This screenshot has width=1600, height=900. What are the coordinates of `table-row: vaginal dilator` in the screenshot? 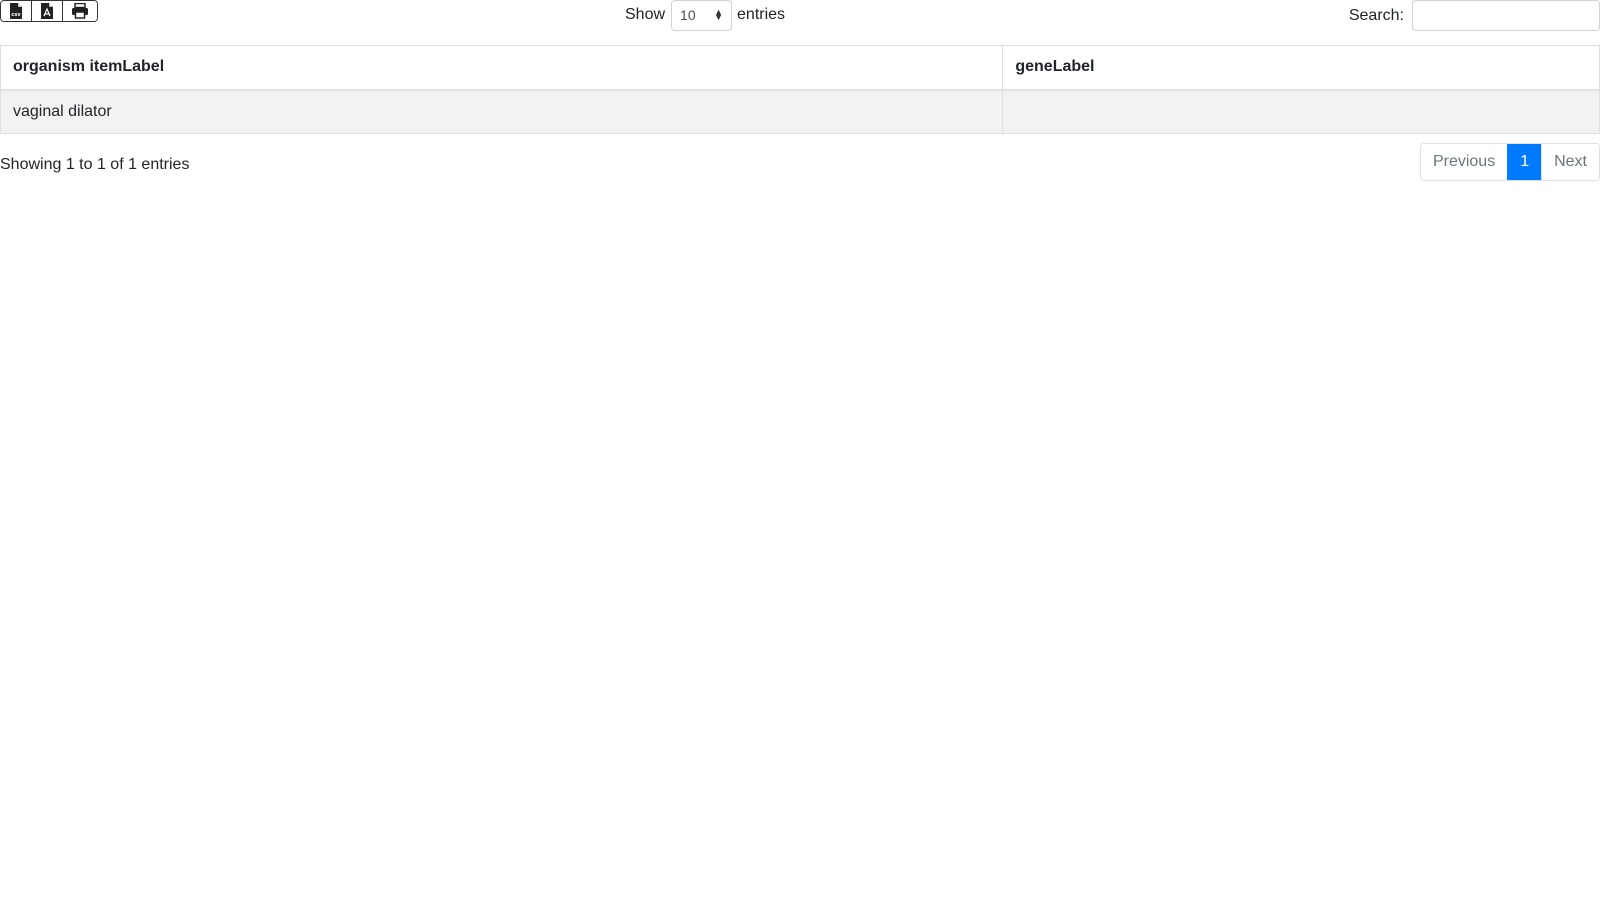 It's located at (800, 111).